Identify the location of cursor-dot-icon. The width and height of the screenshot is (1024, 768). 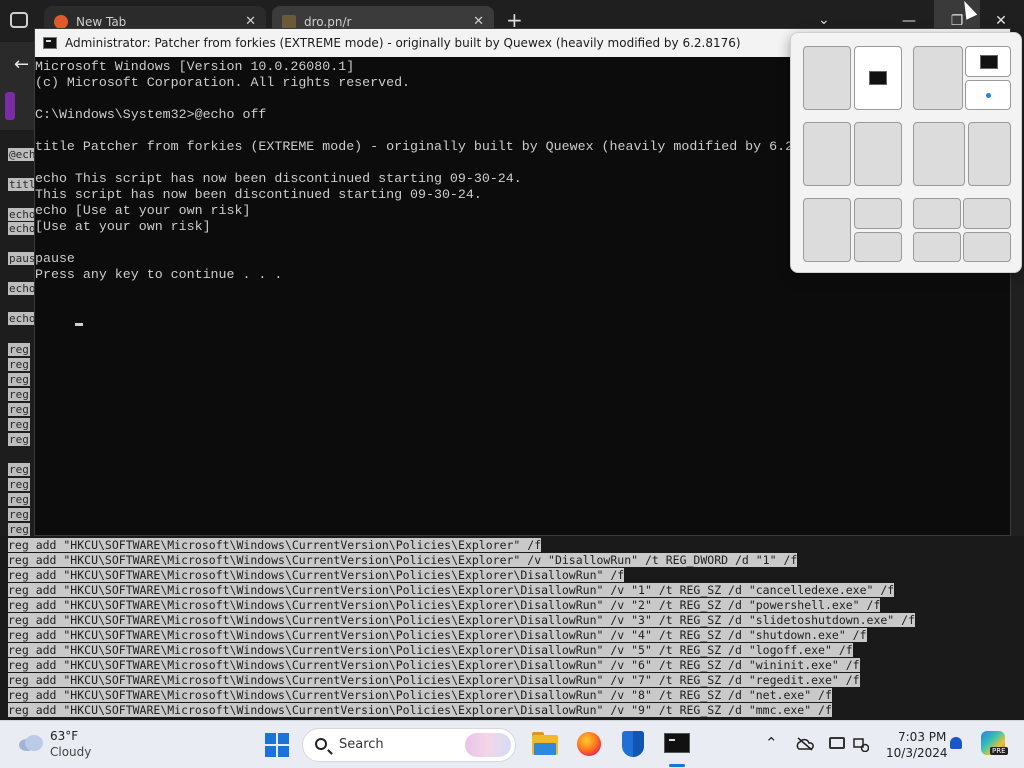
(988, 95).